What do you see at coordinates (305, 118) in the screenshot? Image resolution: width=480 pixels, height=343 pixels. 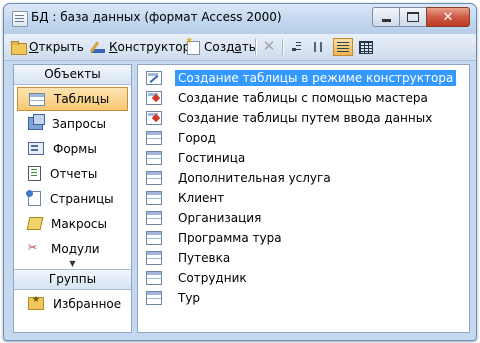 I see `list-item-label: Создание таблицы путем ввода данных` at bounding box center [305, 118].